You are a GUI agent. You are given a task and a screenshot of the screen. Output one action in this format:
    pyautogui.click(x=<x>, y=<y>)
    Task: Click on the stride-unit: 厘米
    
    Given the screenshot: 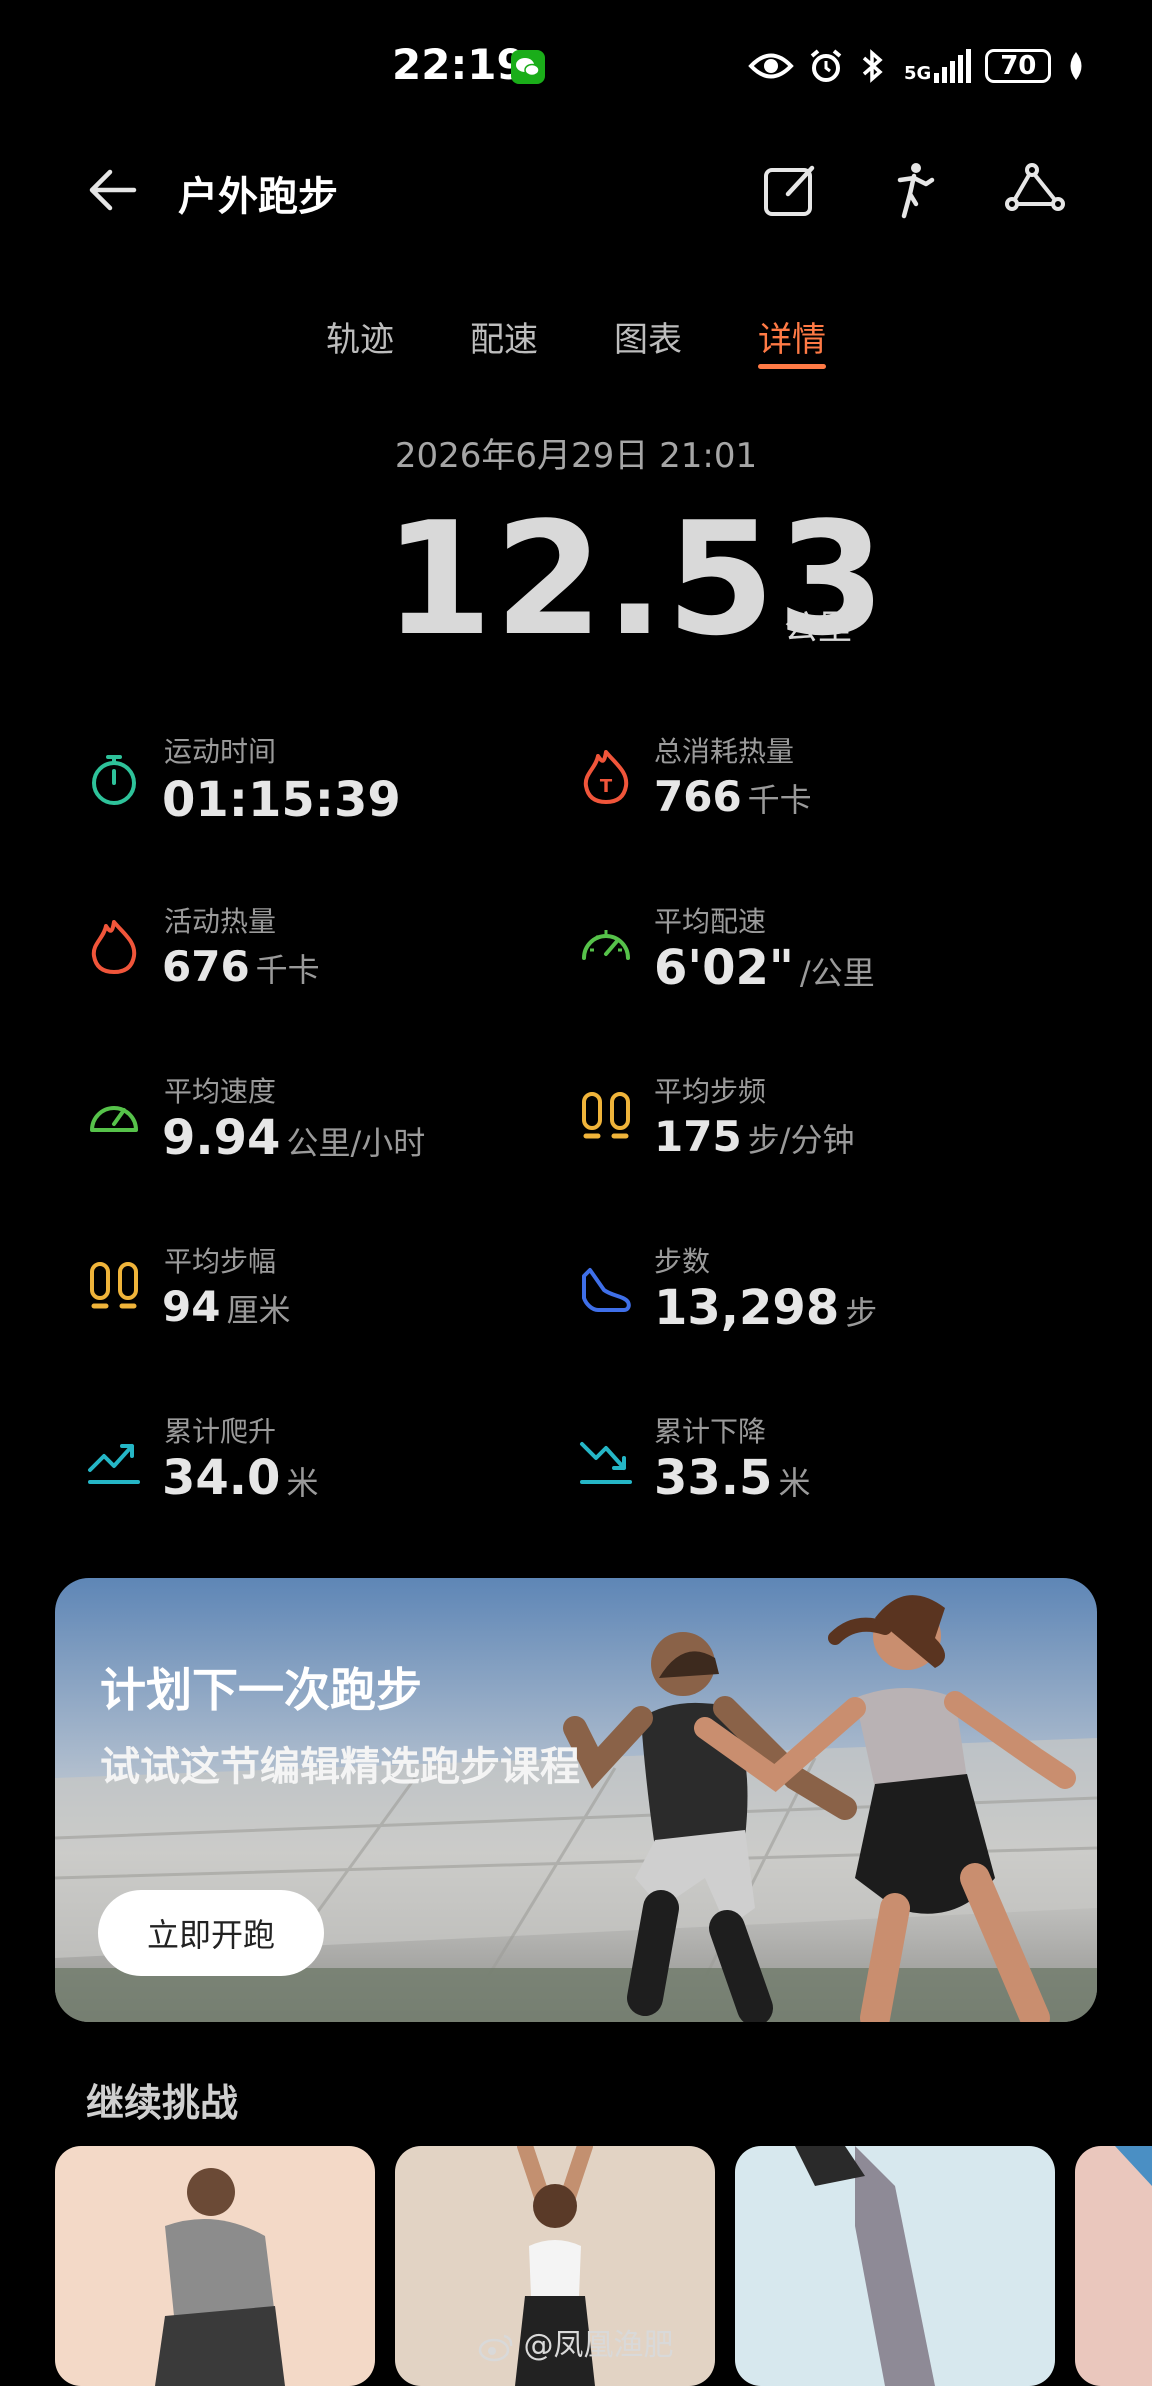 What is the action you would take?
    pyautogui.click(x=258, y=1310)
    